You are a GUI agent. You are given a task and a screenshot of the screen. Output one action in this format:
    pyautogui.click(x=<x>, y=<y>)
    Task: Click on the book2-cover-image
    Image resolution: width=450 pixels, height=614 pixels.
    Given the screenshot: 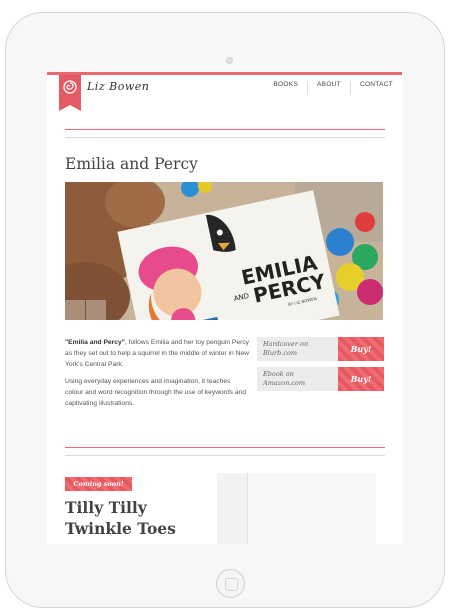 What is the action you would take?
    pyautogui.click(x=296, y=508)
    